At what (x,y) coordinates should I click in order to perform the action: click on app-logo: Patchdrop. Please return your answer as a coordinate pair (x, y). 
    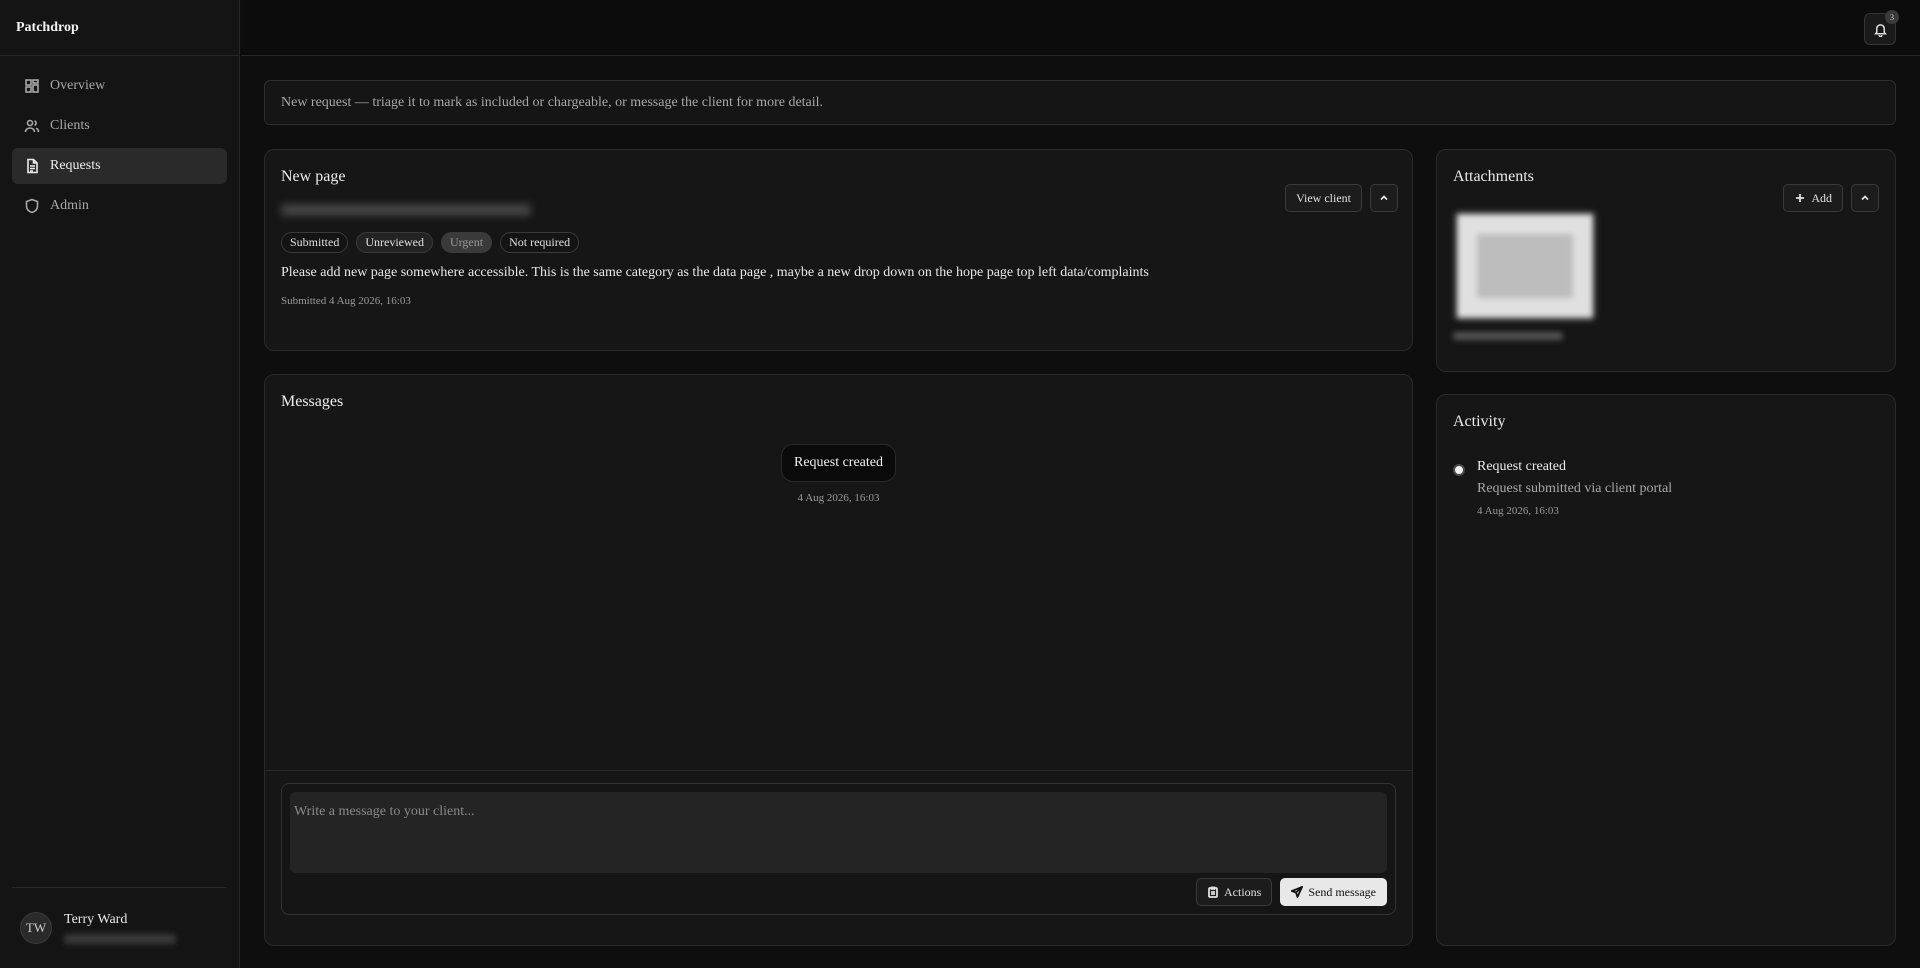
    Looking at the image, I should click on (119, 28).